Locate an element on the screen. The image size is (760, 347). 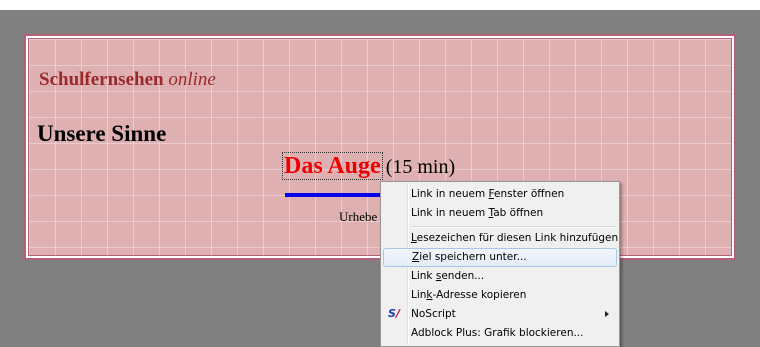
menu-item-bookmark-link: Lesezeichen für diesen Link hinzufügen is located at coordinates (500, 238).